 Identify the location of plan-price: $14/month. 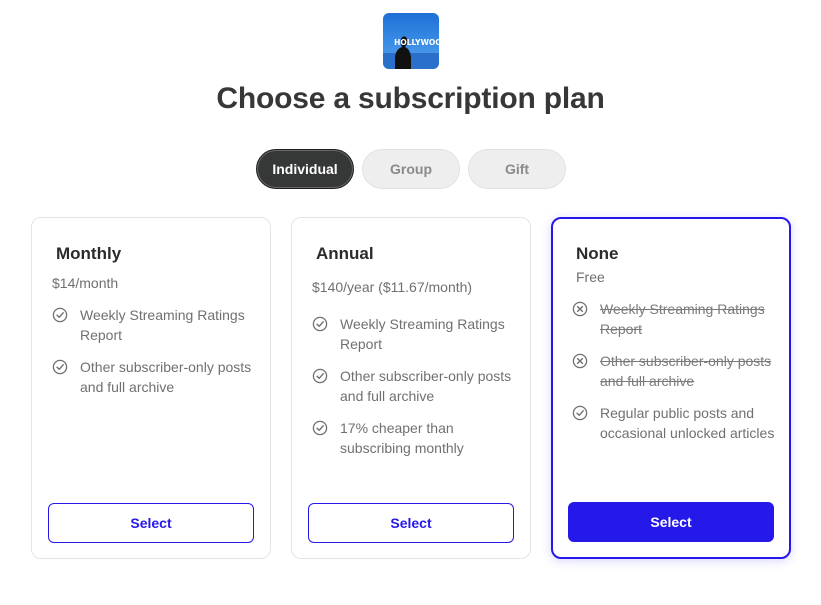
(85, 283).